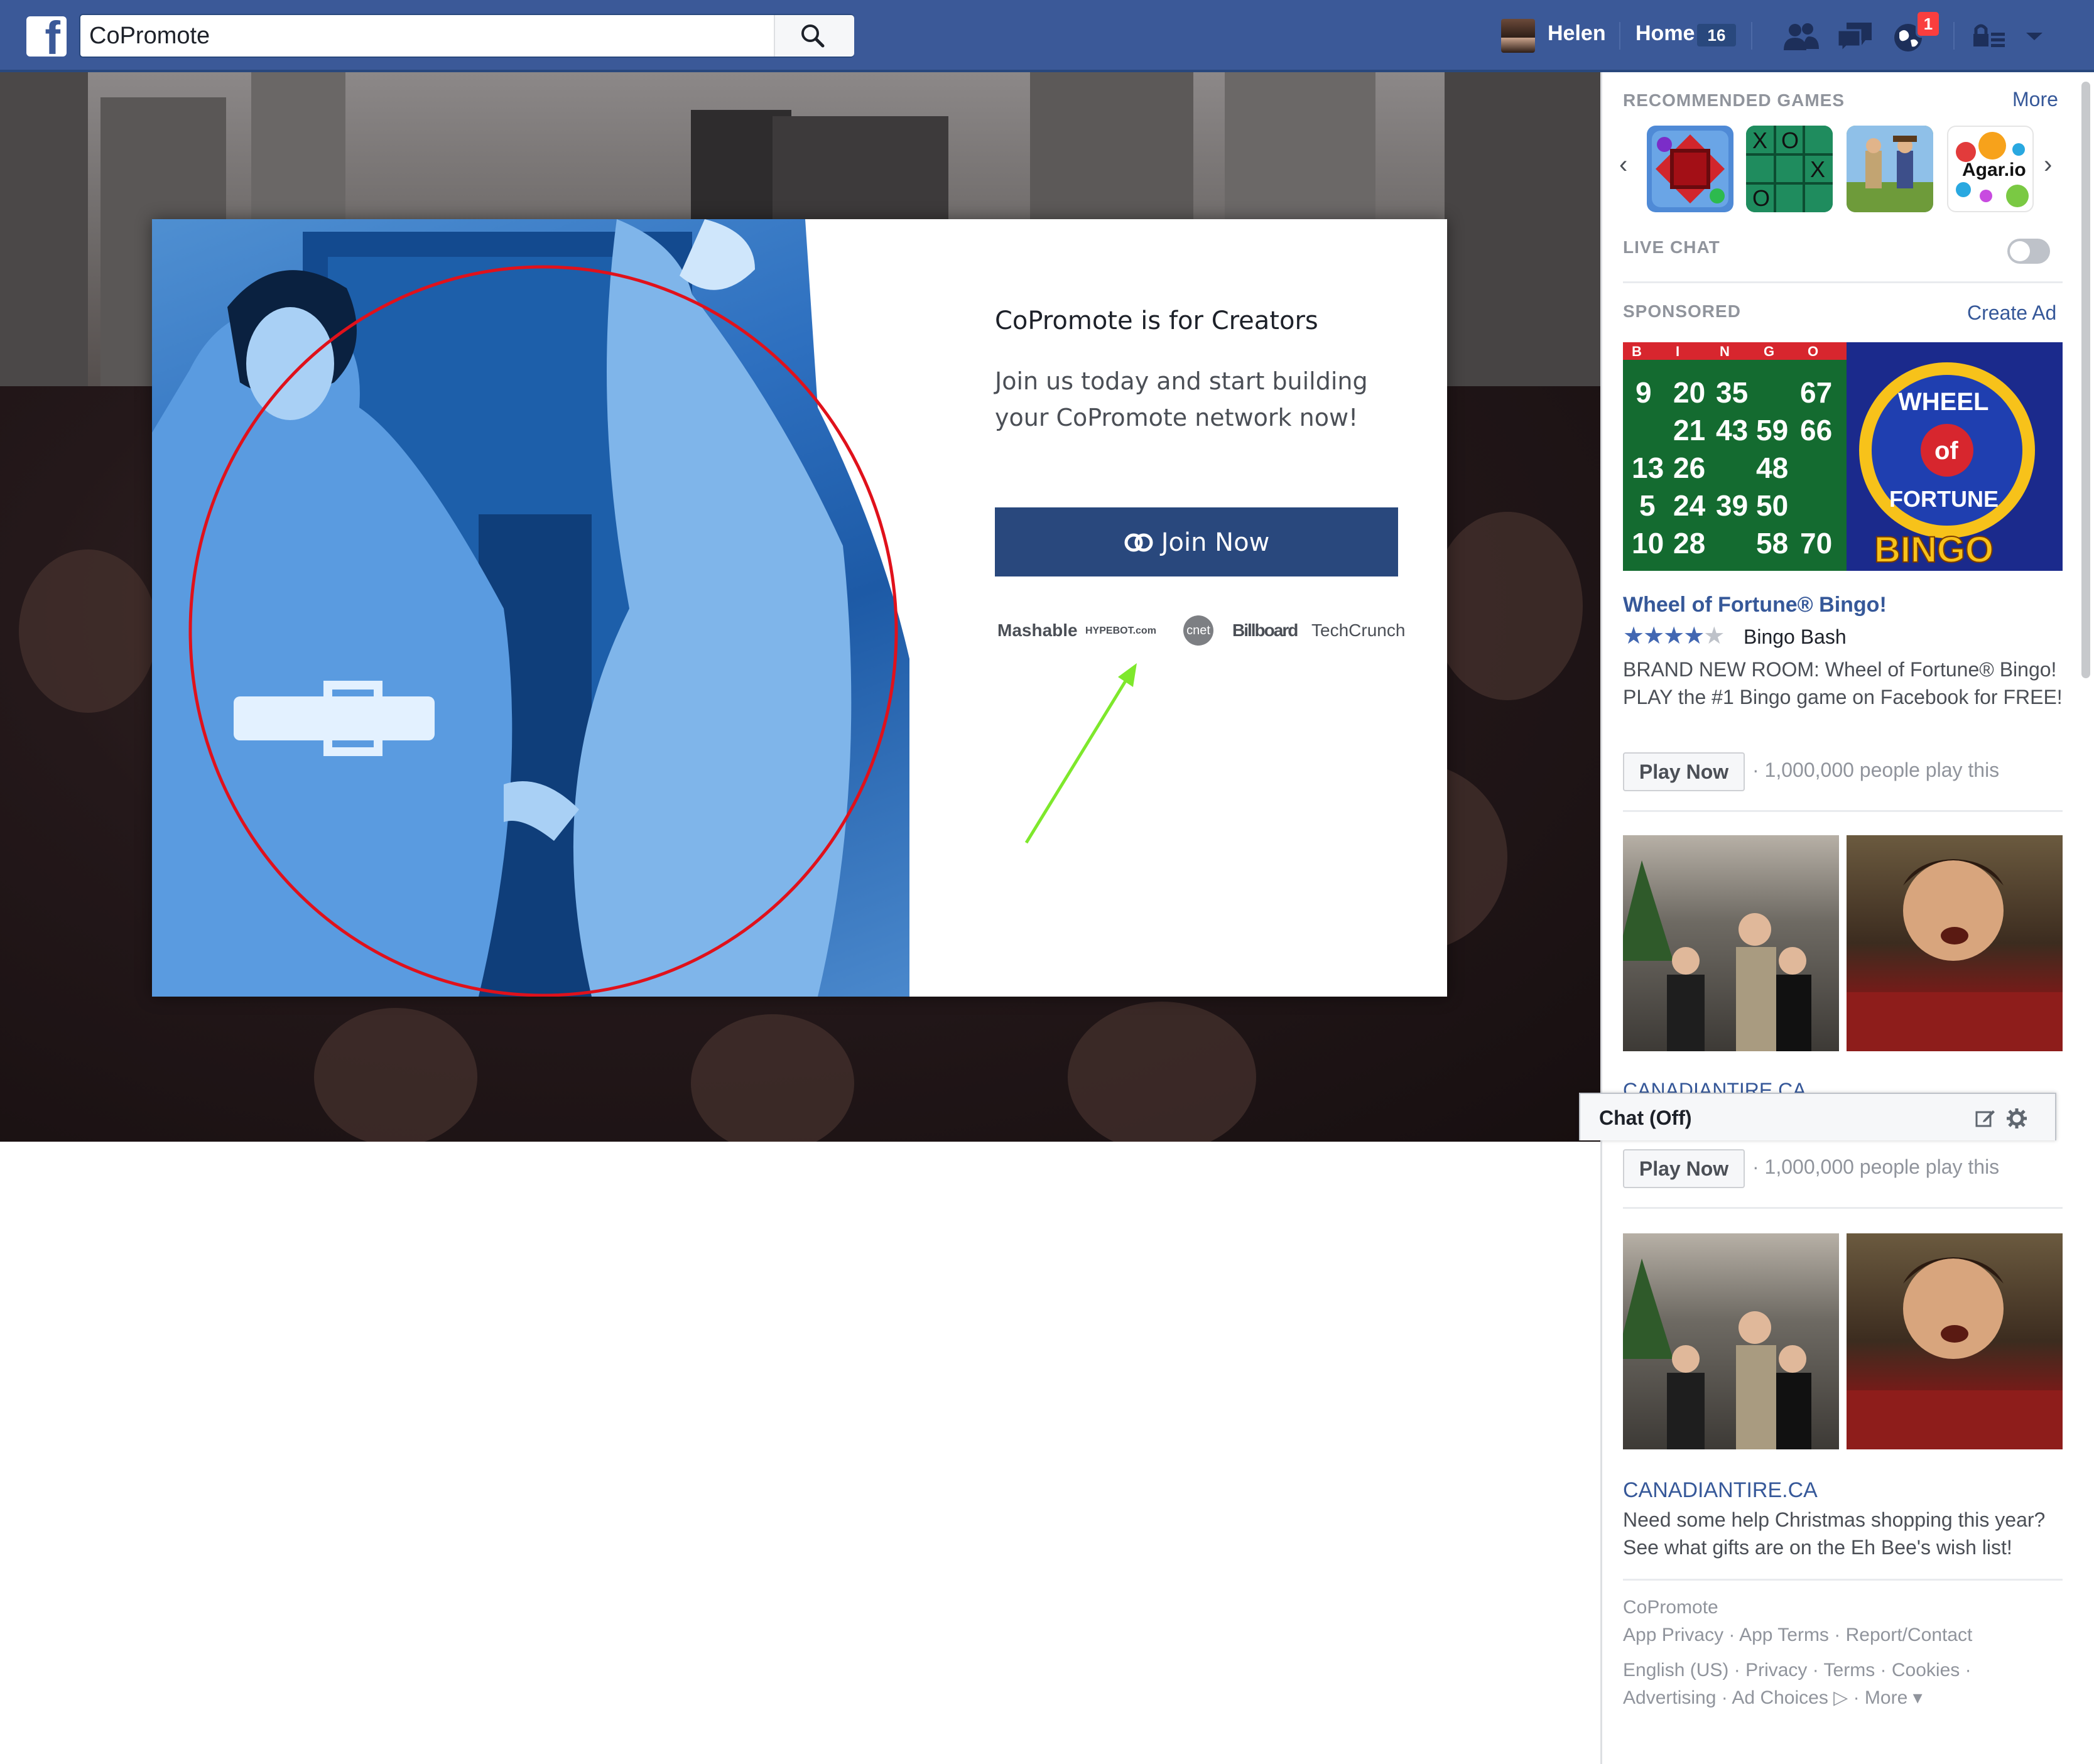 This screenshot has height=1764, width=2094. I want to click on bingo-letter: N, so click(1725, 352).